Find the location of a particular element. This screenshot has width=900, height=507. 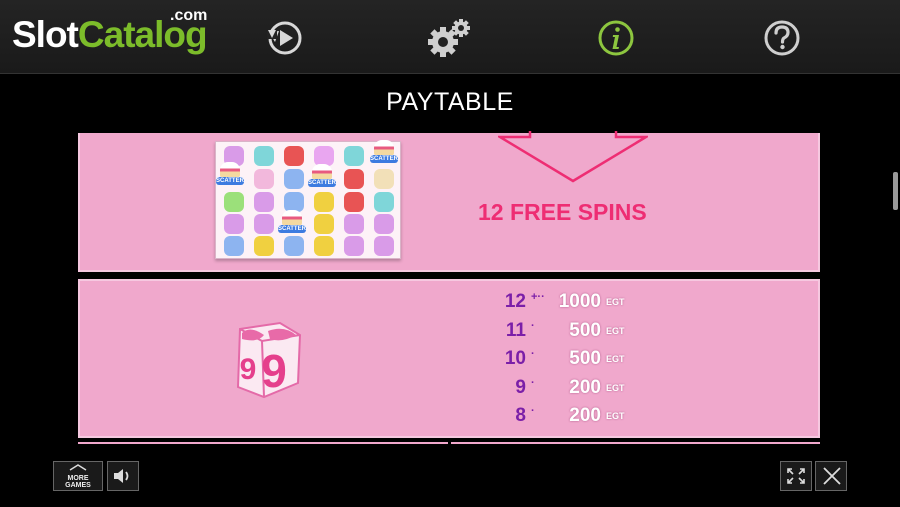

sound-button is located at coordinates (123, 476).